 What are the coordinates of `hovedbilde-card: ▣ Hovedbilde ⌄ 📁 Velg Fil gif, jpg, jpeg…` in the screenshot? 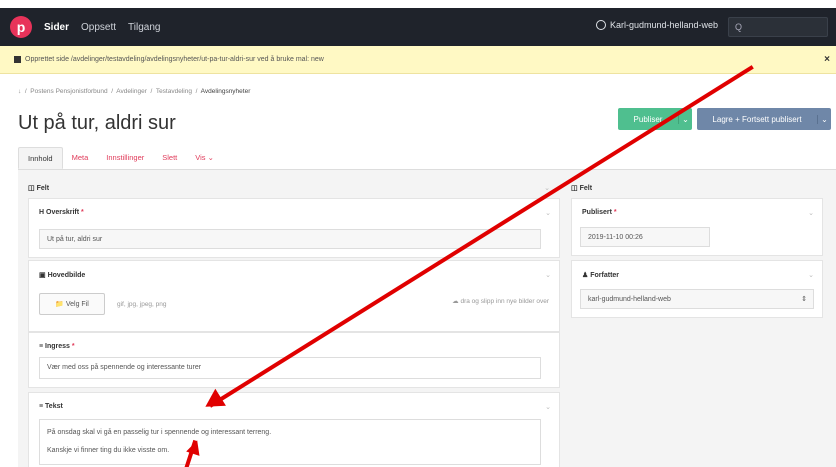 It's located at (294, 296).